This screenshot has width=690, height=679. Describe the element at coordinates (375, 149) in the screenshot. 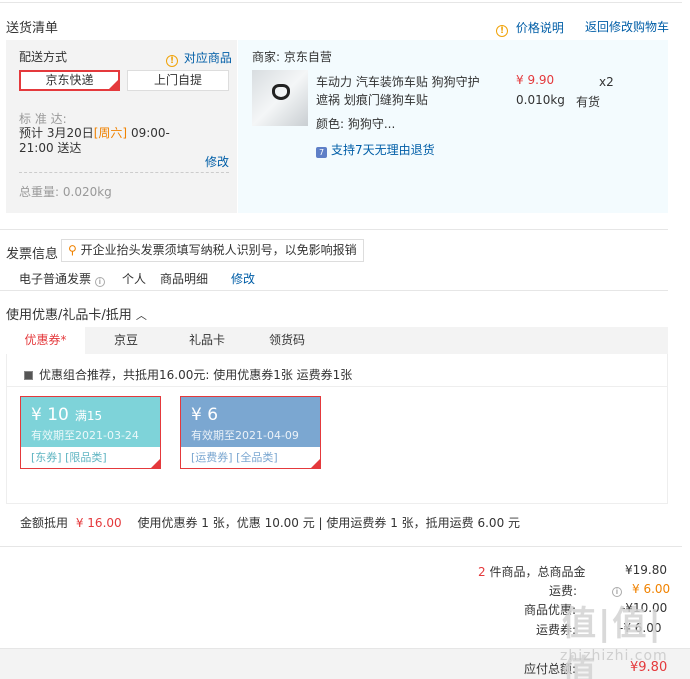

I see `return-policy: 7 支持7天无理由退货` at that location.